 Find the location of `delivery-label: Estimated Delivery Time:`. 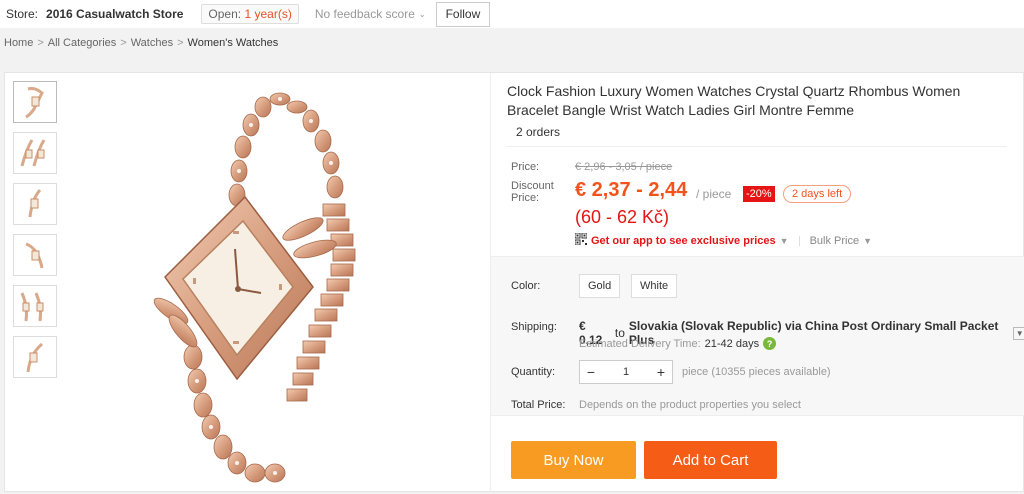

delivery-label: Estimated Delivery Time: is located at coordinates (640, 343).